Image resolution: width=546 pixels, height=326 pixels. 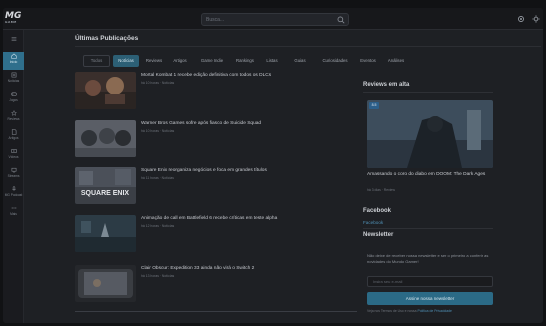 I want to click on subscribe-button: Assine nossa newsletter, so click(x=430, y=298).